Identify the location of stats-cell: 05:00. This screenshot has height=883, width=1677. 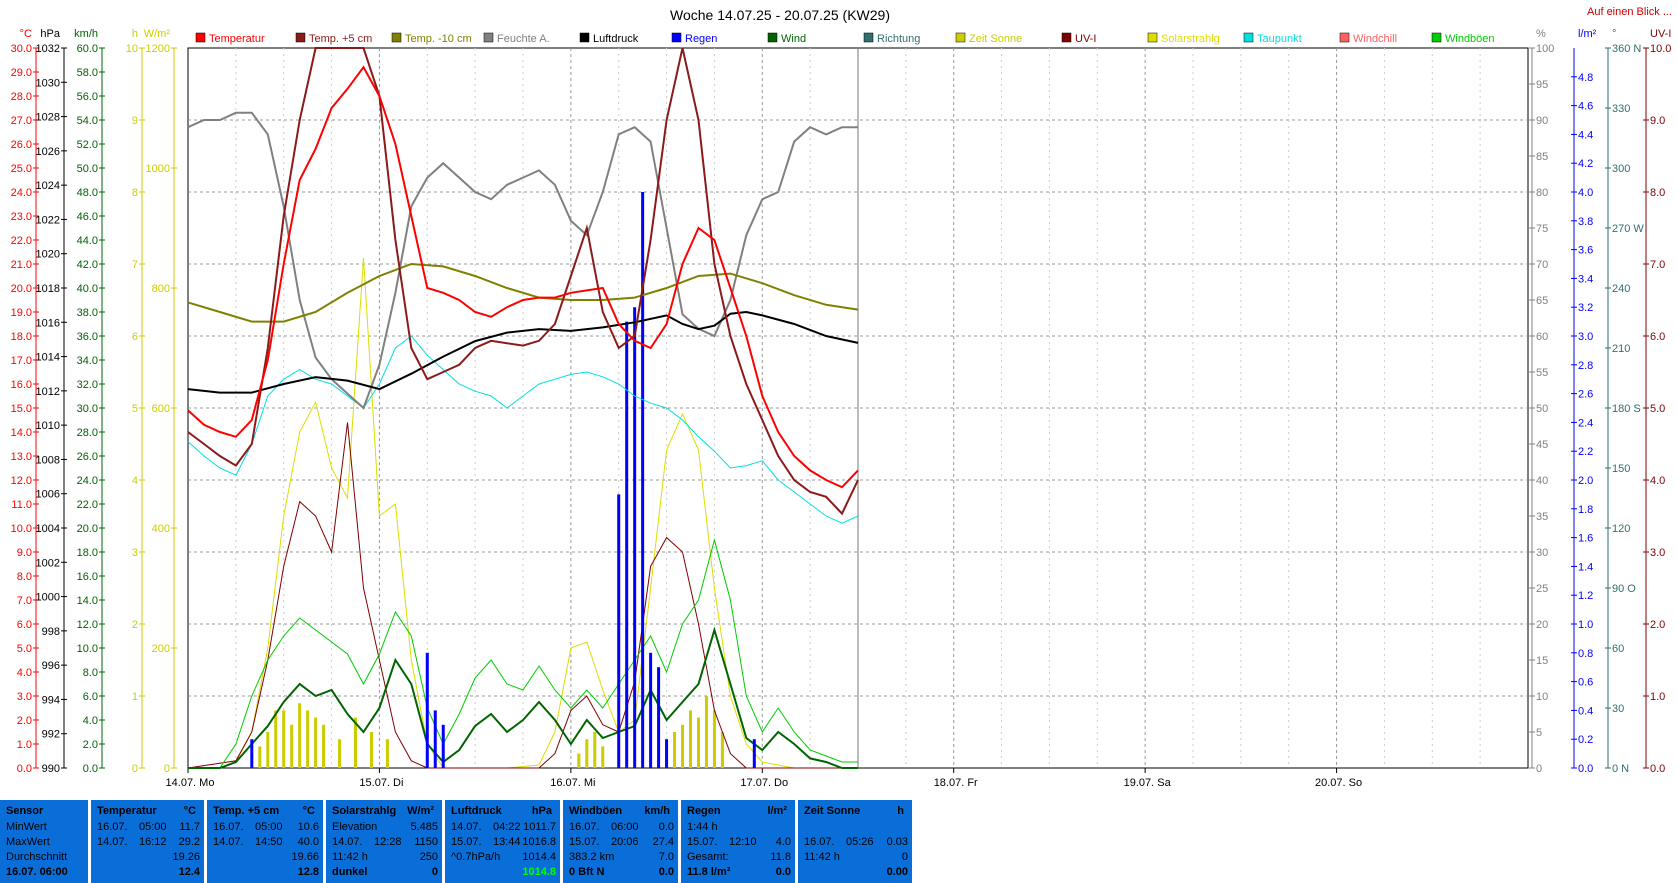
(269, 827).